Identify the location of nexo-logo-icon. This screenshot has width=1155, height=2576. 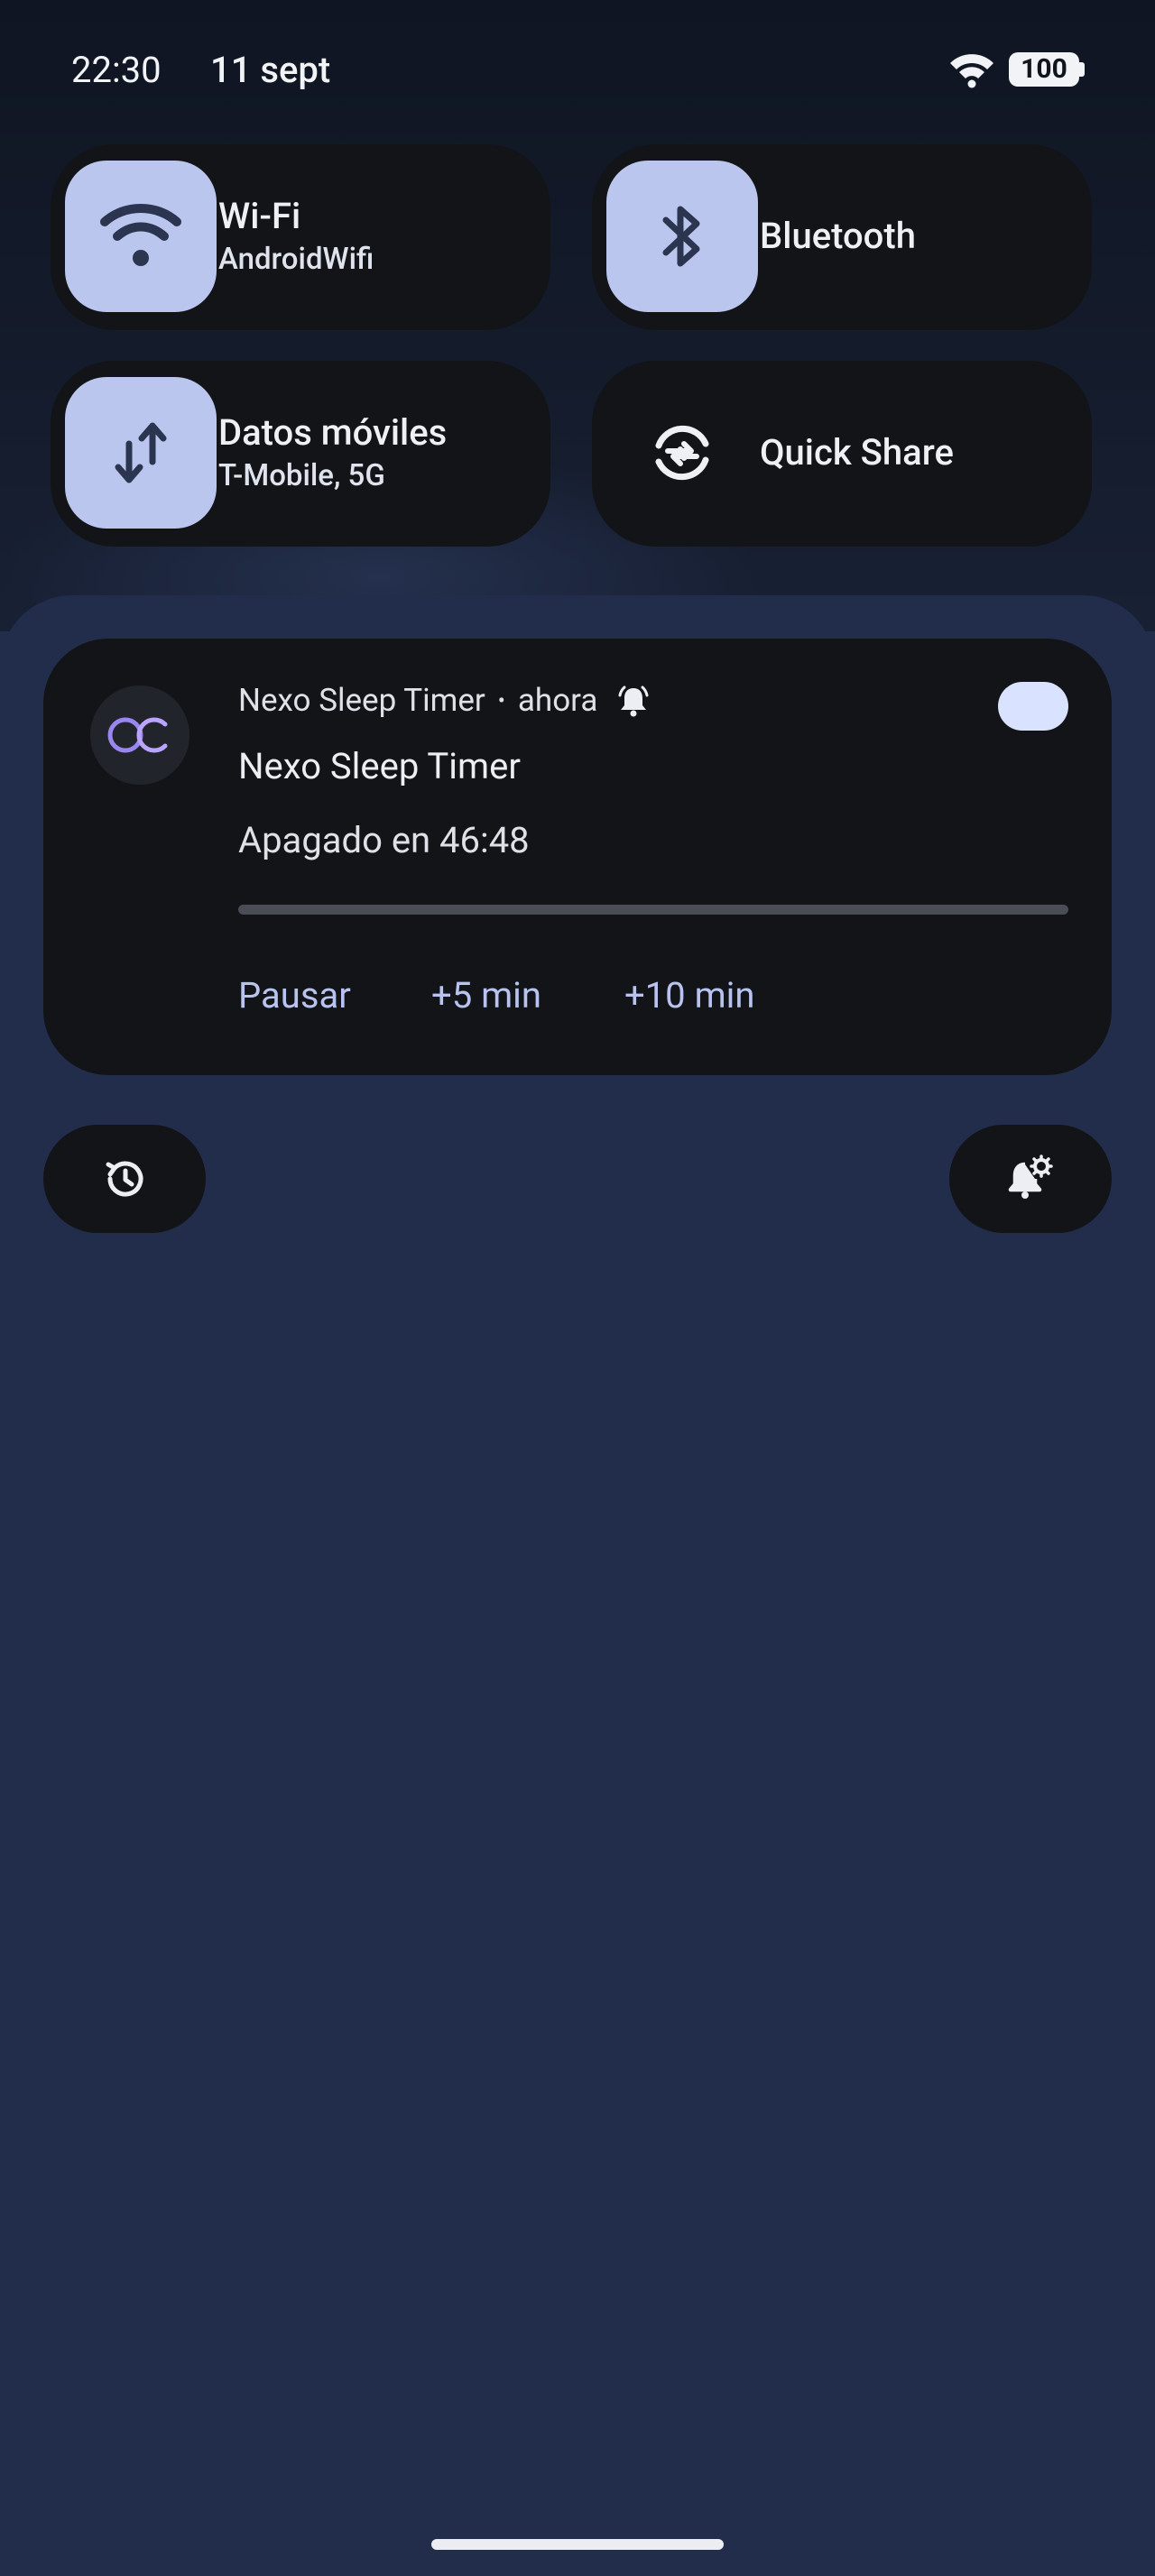
(137, 735).